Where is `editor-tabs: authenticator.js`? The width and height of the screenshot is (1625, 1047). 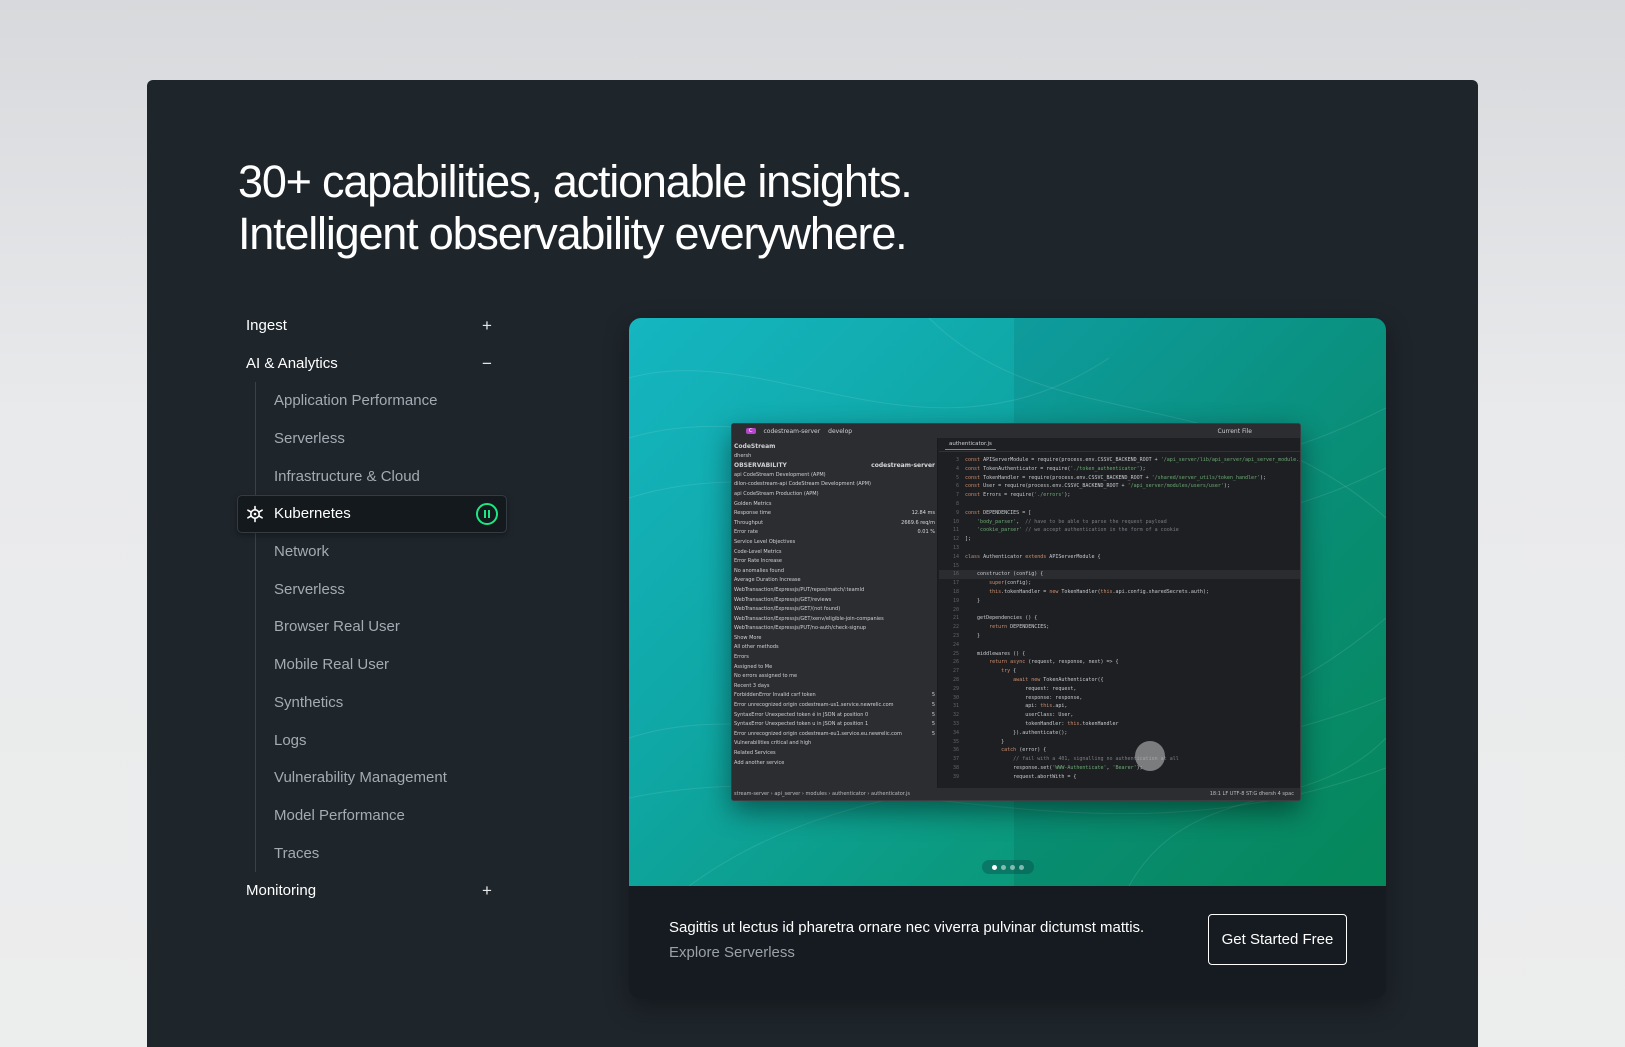
editor-tabs: authenticator.js is located at coordinates (1119, 445).